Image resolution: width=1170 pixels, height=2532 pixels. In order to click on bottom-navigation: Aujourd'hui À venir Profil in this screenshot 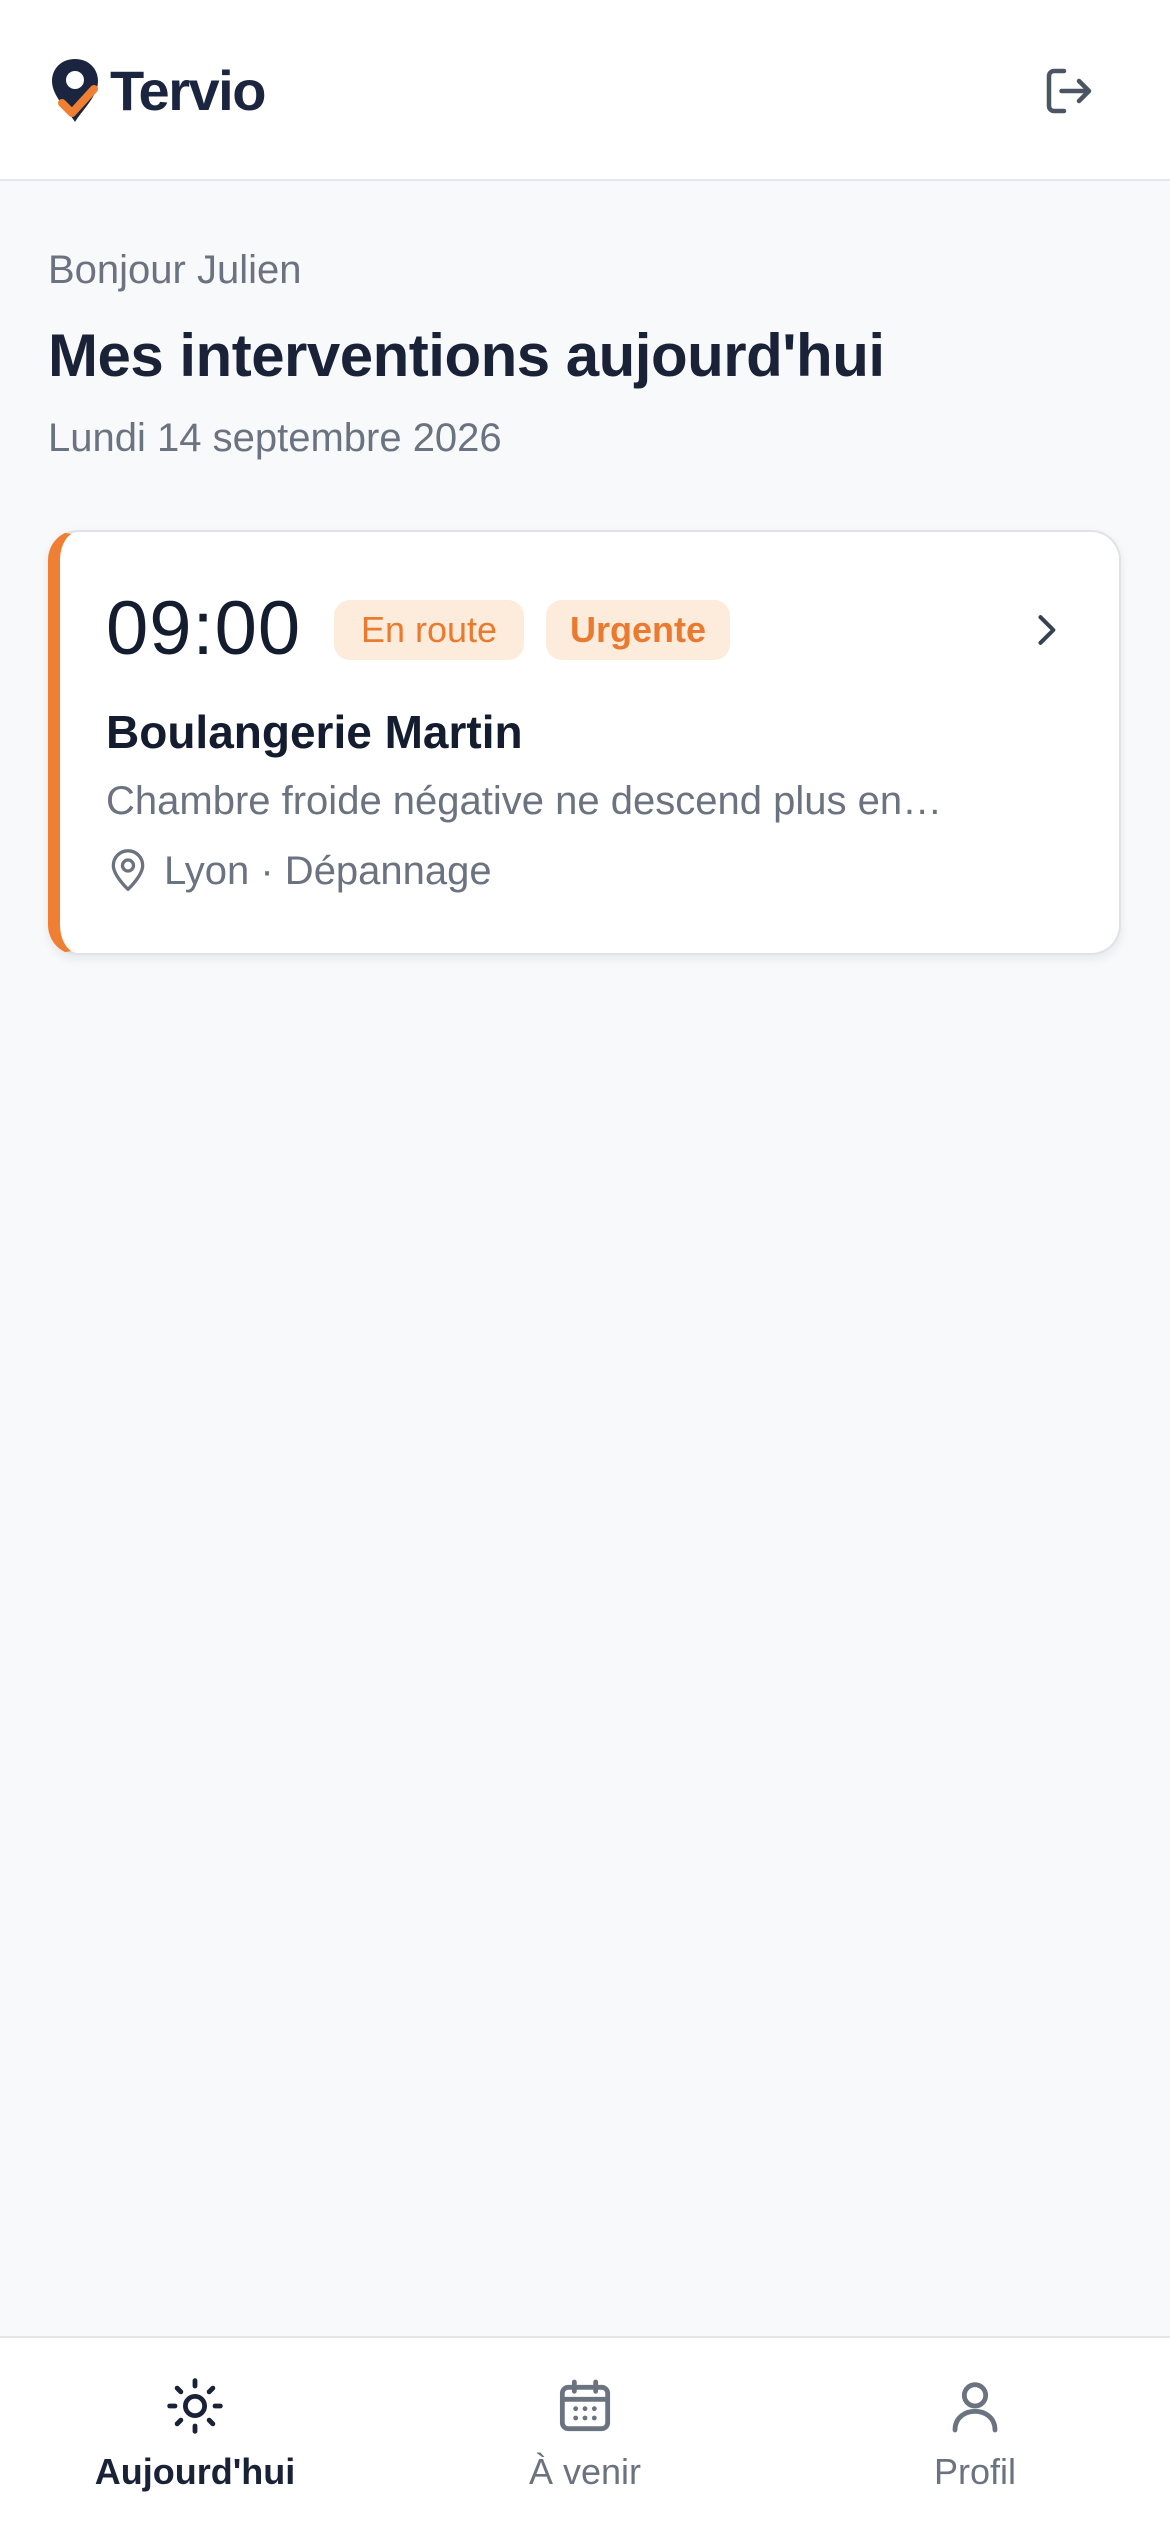, I will do `click(585, 2434)`.